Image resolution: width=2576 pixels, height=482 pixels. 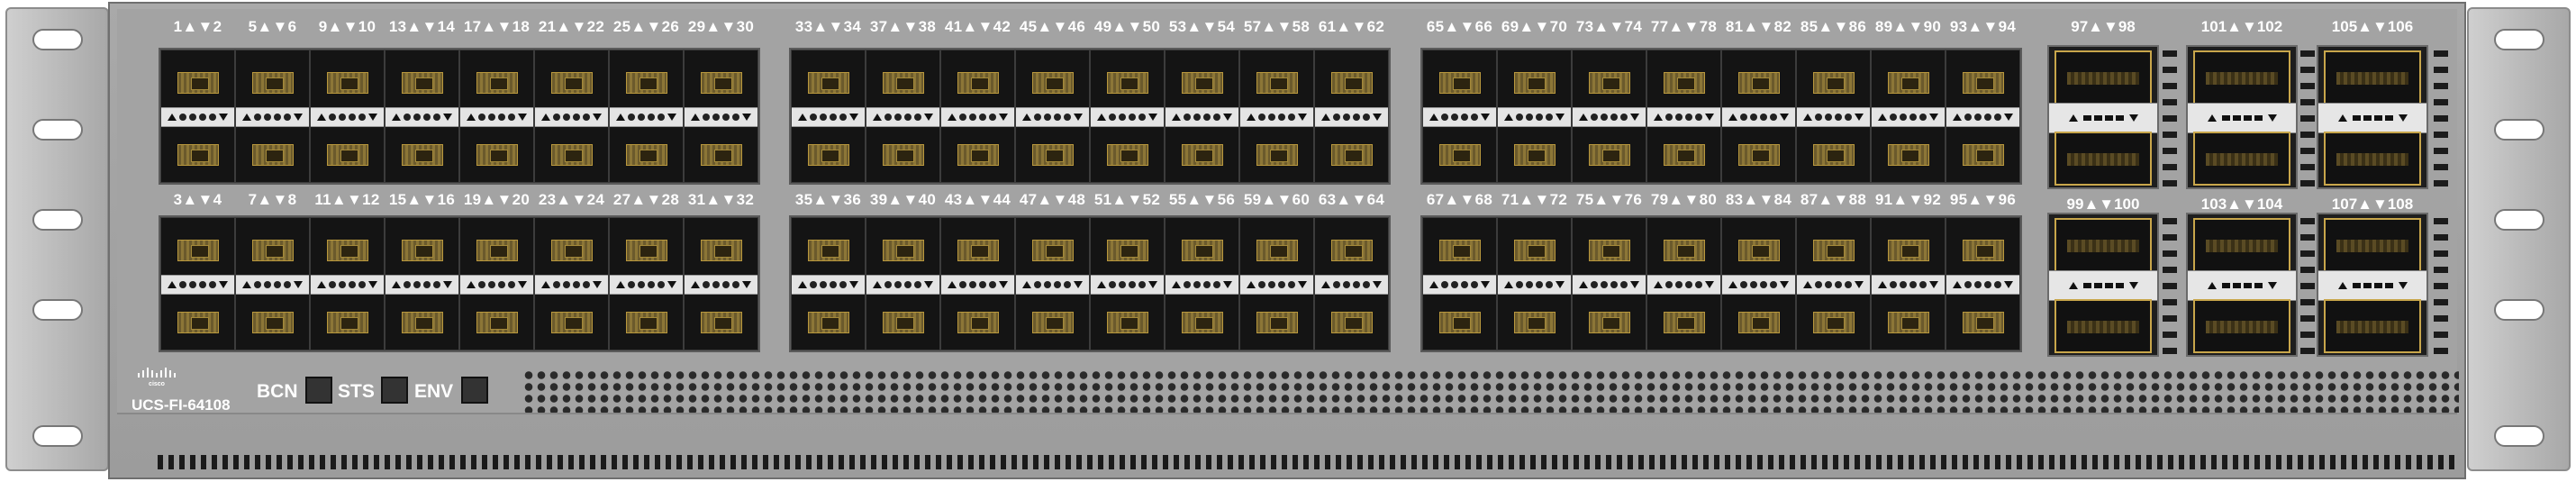 What do you see at coordinates (2241, 27) in the screenshot?
I see `port-pair-label: 101▲▼102` at bounding box center [2241, 27].